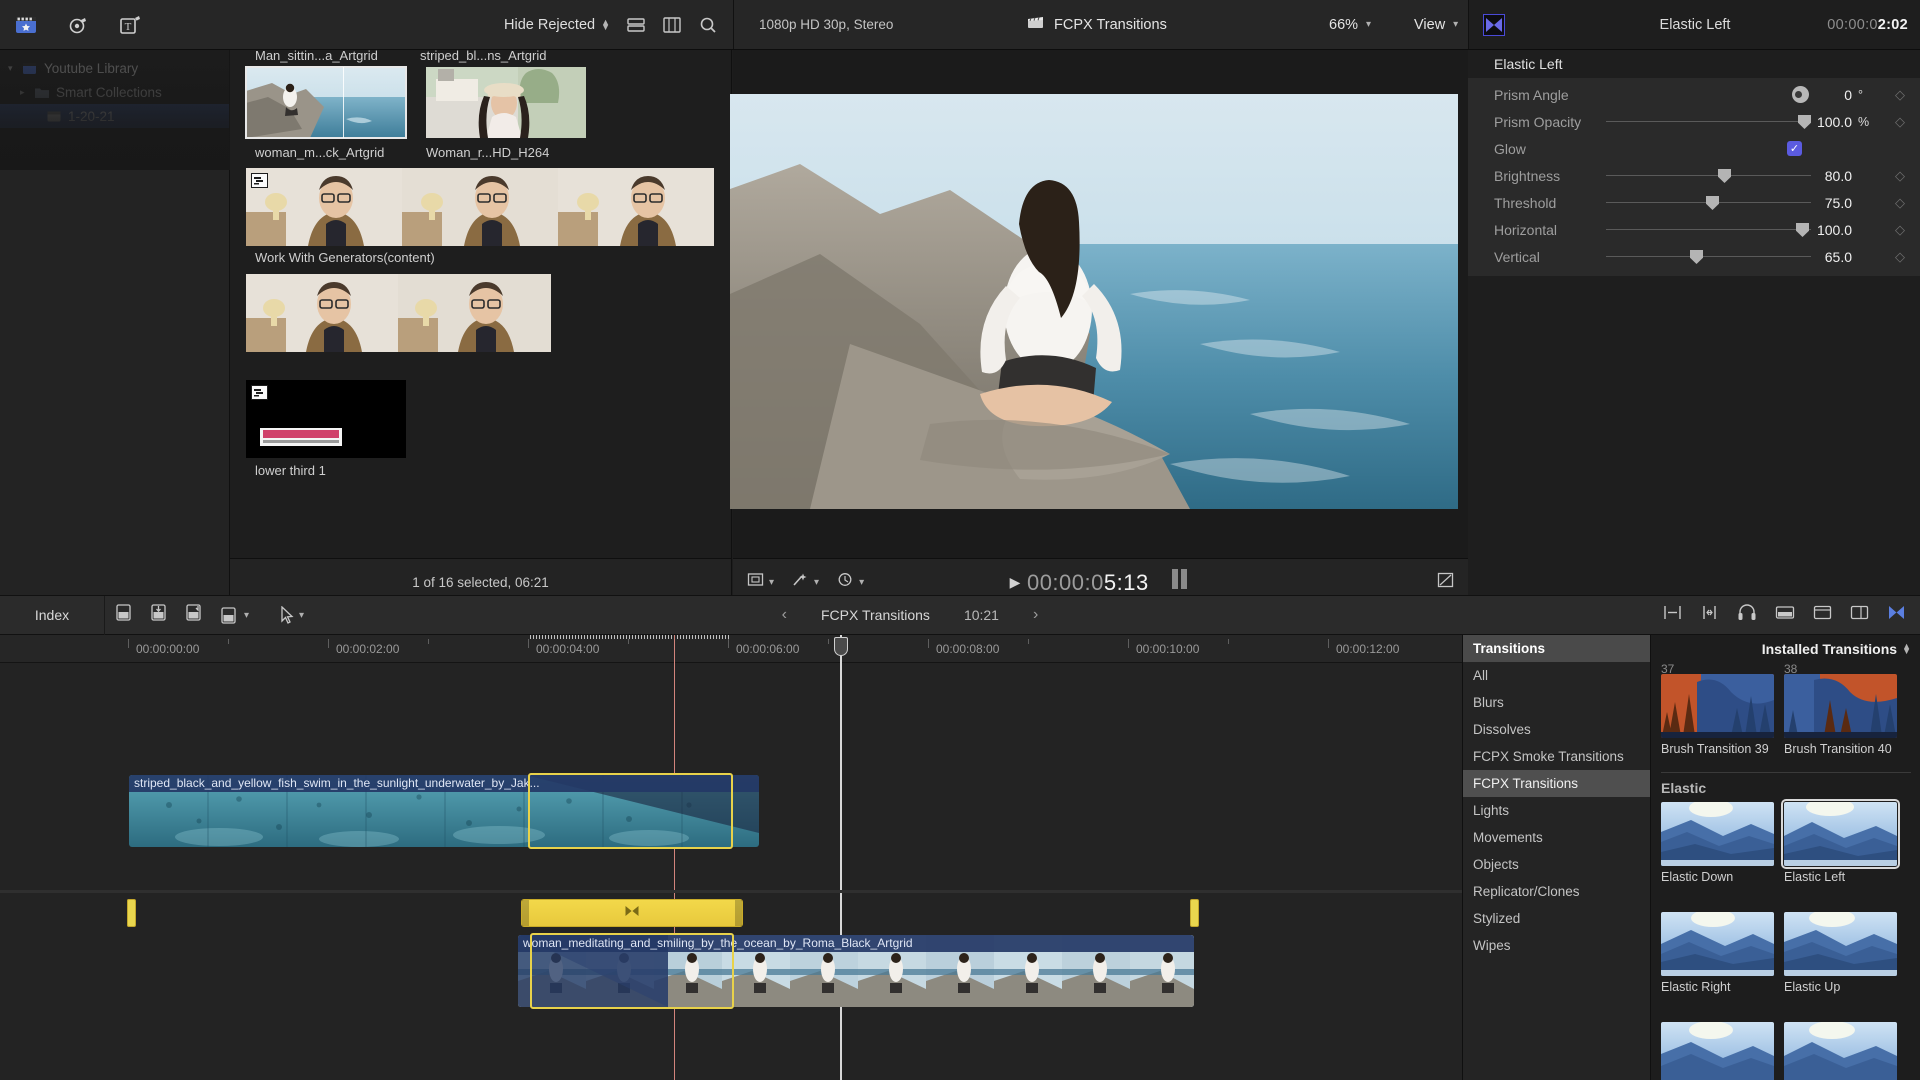 The width and height of the screenshot is (1920, 1080). What do you see at coordinates (291, 615) in the screenshot?
I see `select-tool-dropdown: ▾` at bounding box center [291, 615].